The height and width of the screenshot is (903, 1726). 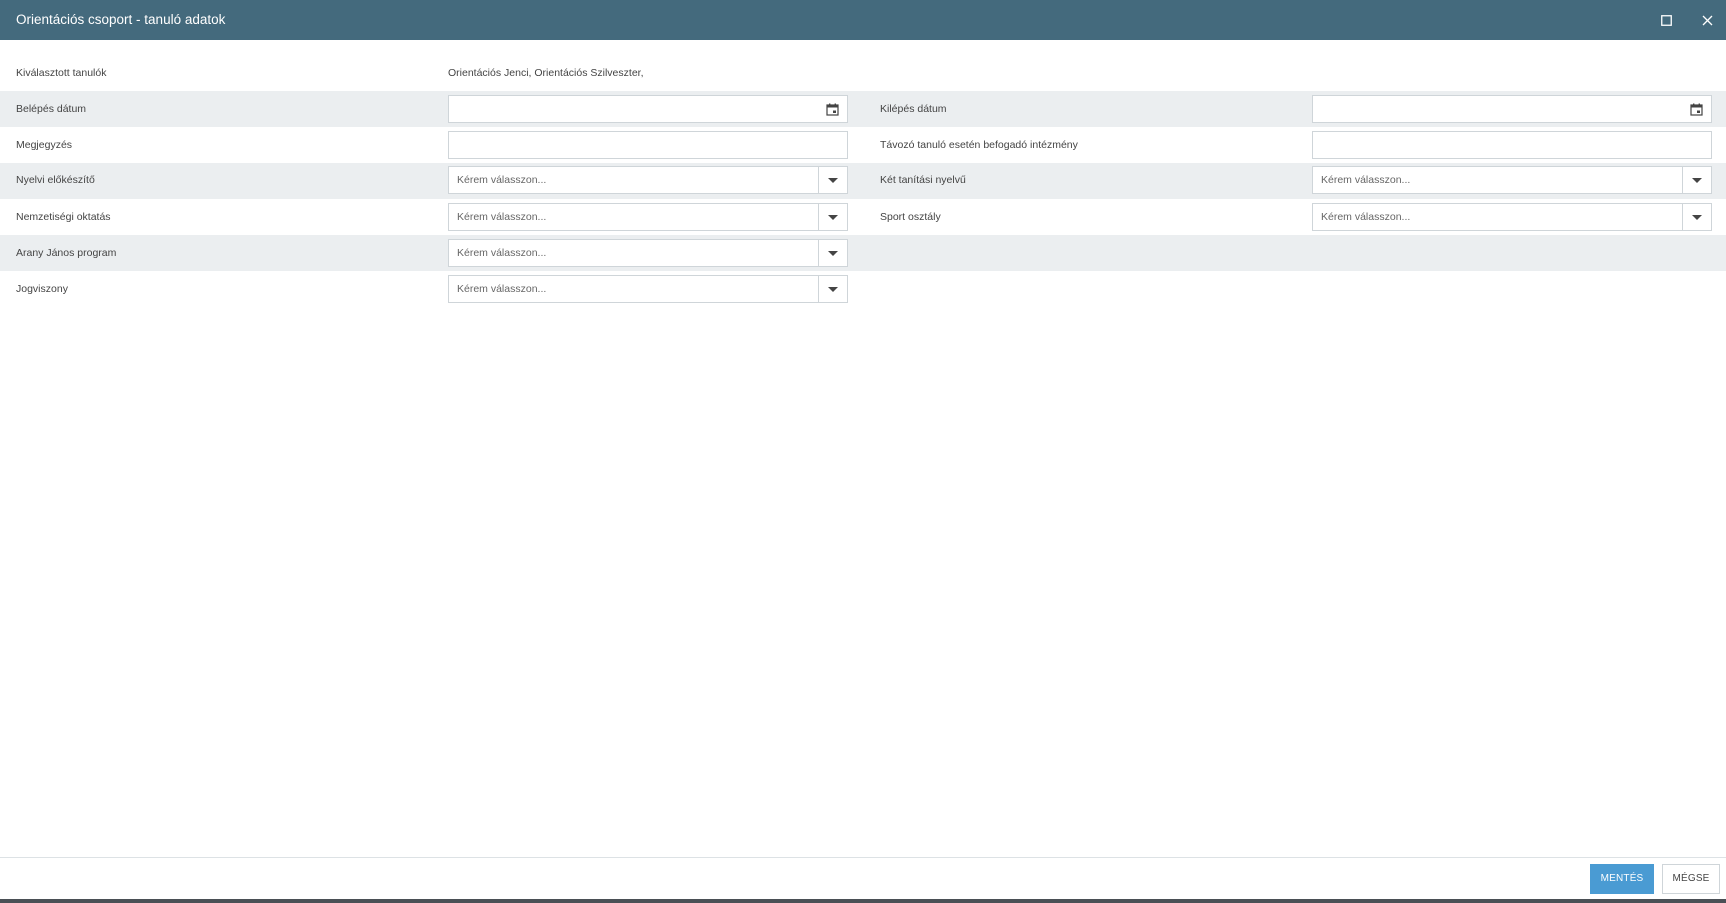 I want to click on sport-class-dropdown-button, so click(x=1696, y=217).